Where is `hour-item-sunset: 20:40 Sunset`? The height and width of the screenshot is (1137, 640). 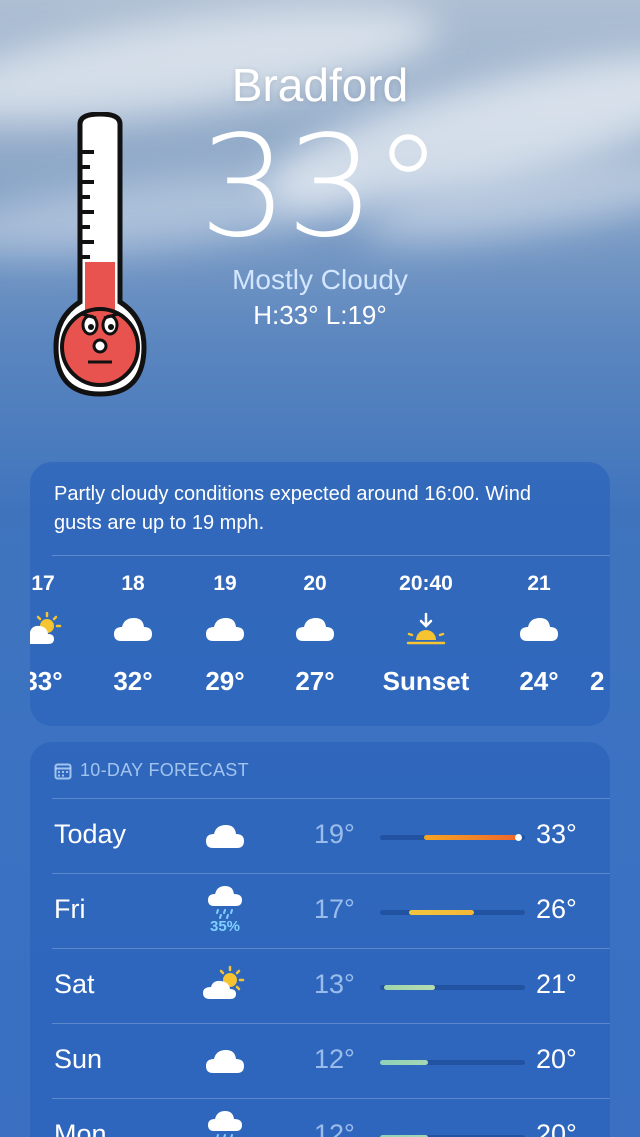
hour-item-sunset: 20:40 Sunset is located at coordinates (426, 634).